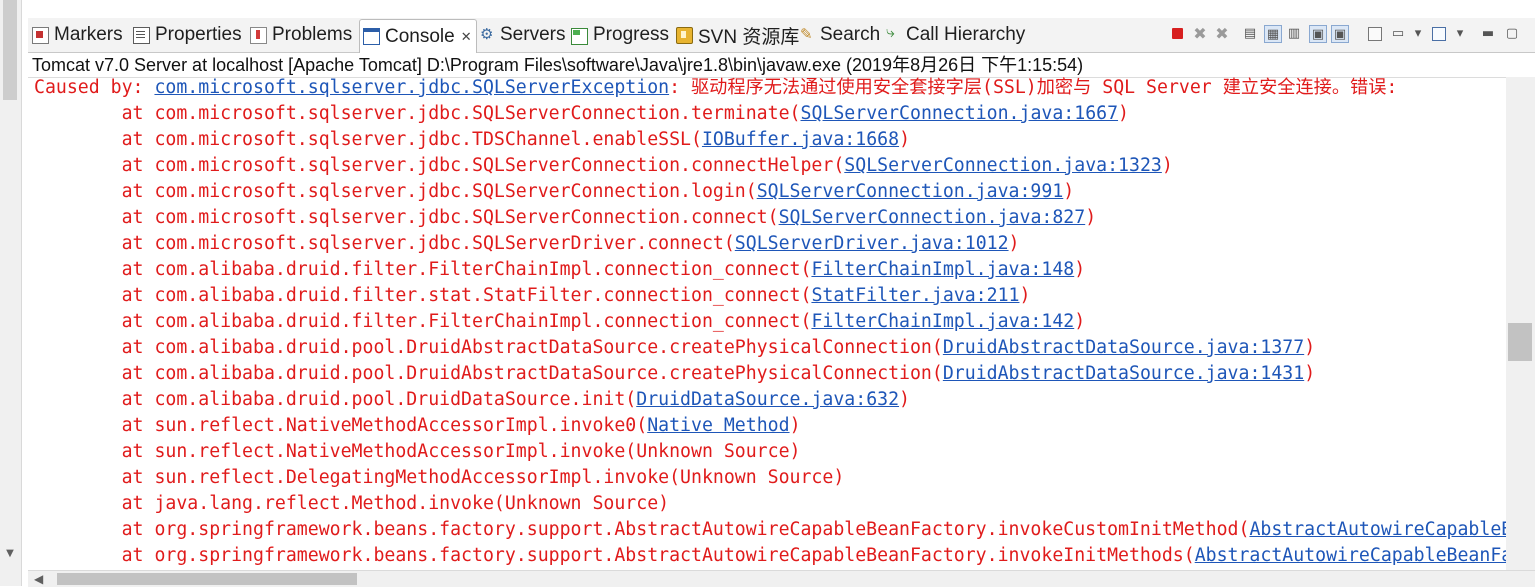 The image size is (1535, 587). What do you see at coordinates (932, 217) in the screenshot?
I see `stacktrace-link: SQLServerConnection.java:827` at bounding box center [932, 217].